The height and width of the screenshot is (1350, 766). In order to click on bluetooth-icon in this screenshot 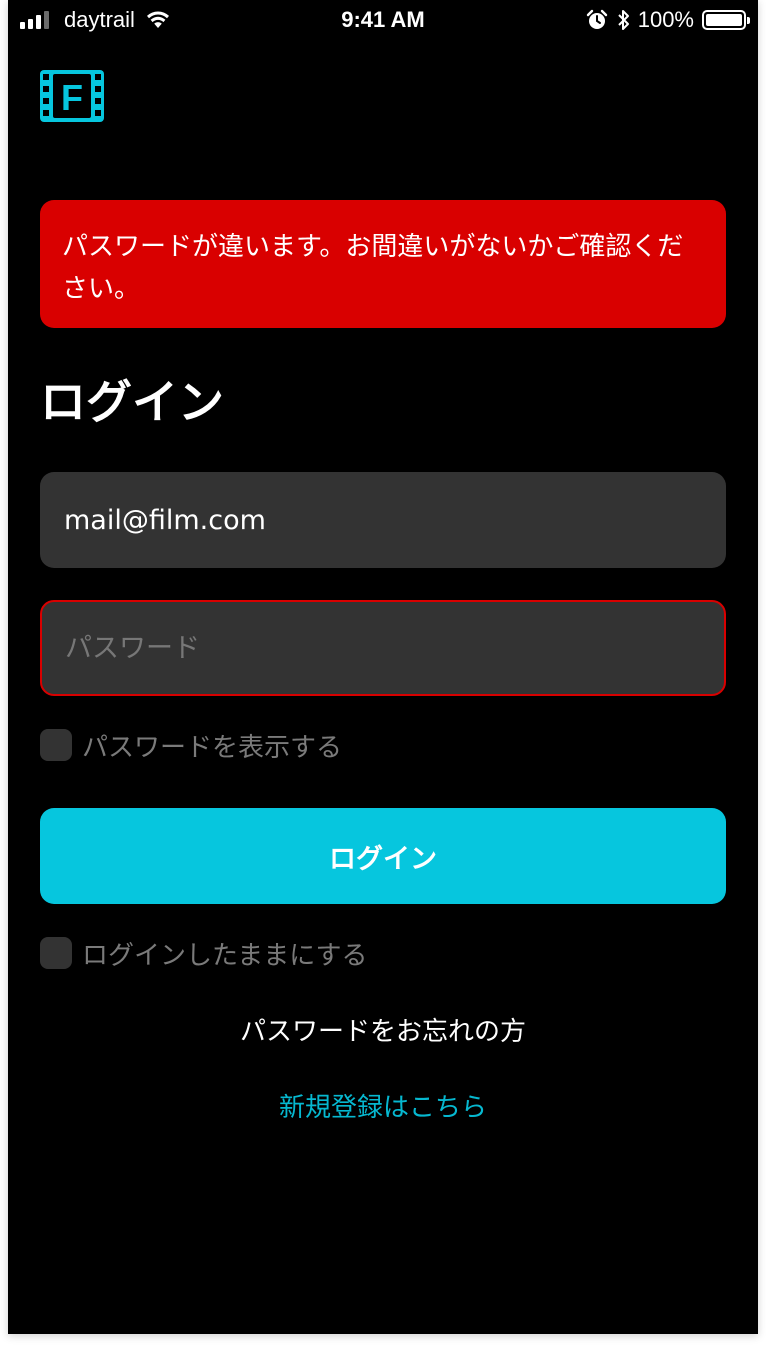, I will do `click(623, 20)`.